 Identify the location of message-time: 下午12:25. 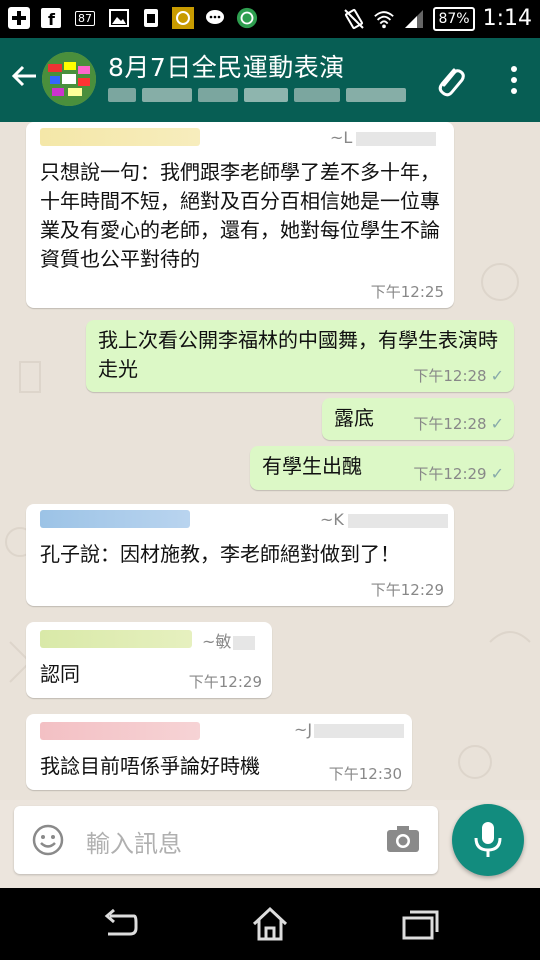
(407, 292).